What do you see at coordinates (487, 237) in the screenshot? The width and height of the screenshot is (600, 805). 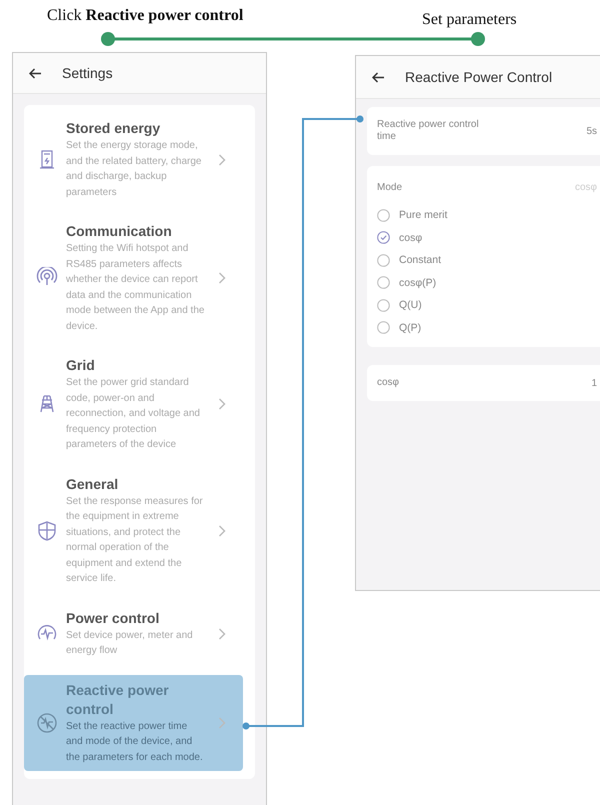 I see `radio-option: cosφ` at bounding box center [487, 237].